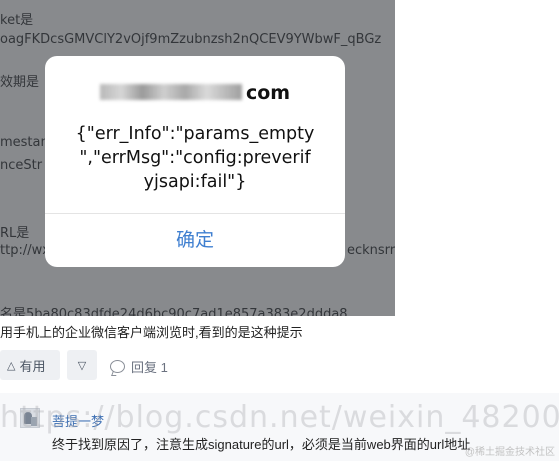 This screenshot has height=461, width=559. I want to click on like-button: △ 有用, so click(30, 365).